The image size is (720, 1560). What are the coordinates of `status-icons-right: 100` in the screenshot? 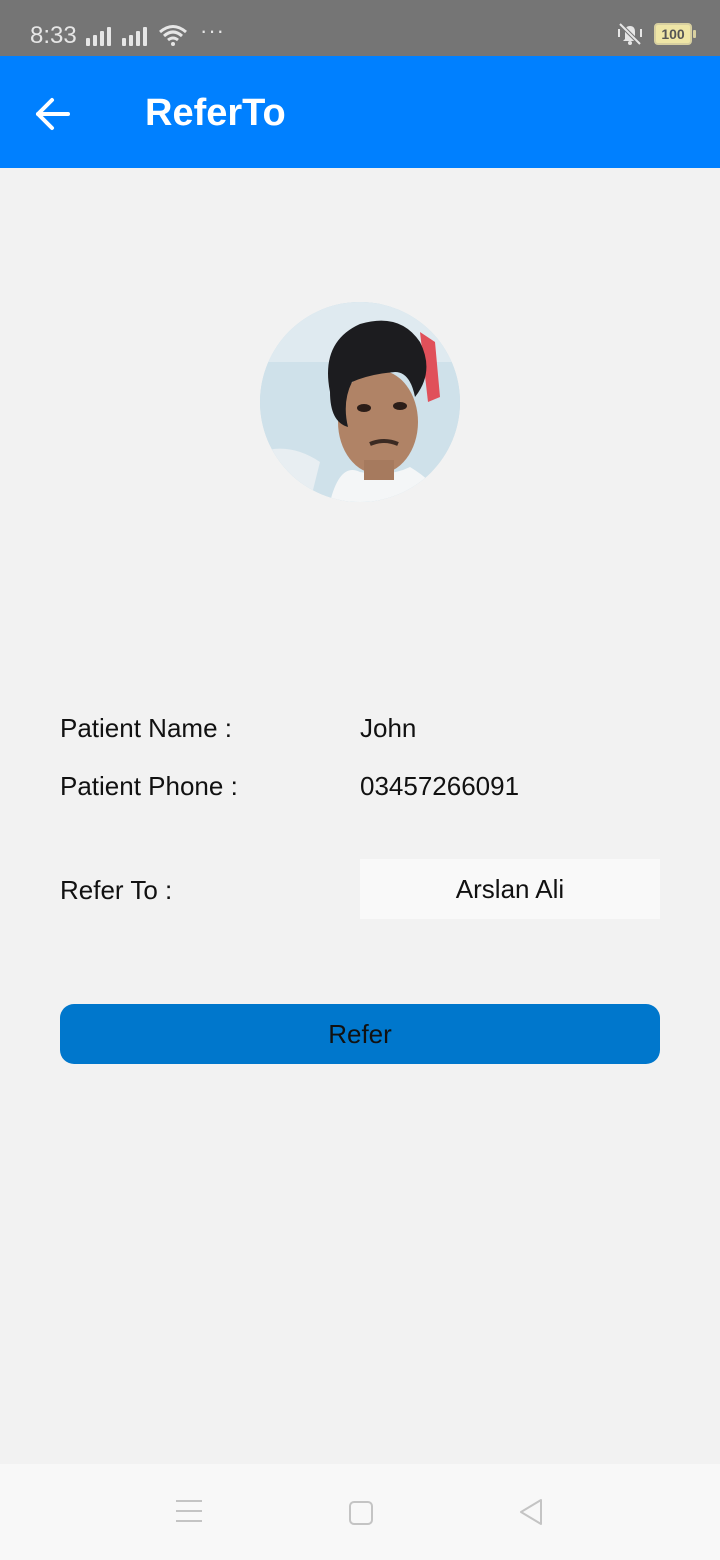 It's located at (656, 34).